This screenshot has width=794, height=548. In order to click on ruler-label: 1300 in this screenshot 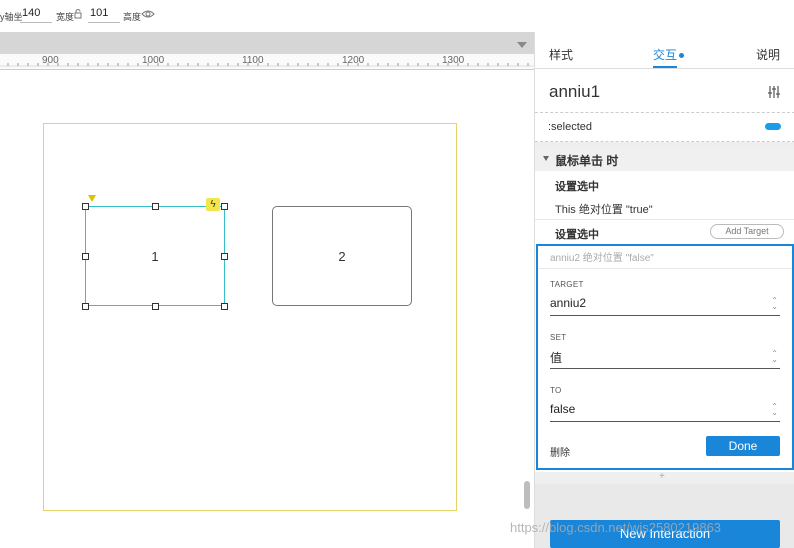, I will do `click(453, 60)`.